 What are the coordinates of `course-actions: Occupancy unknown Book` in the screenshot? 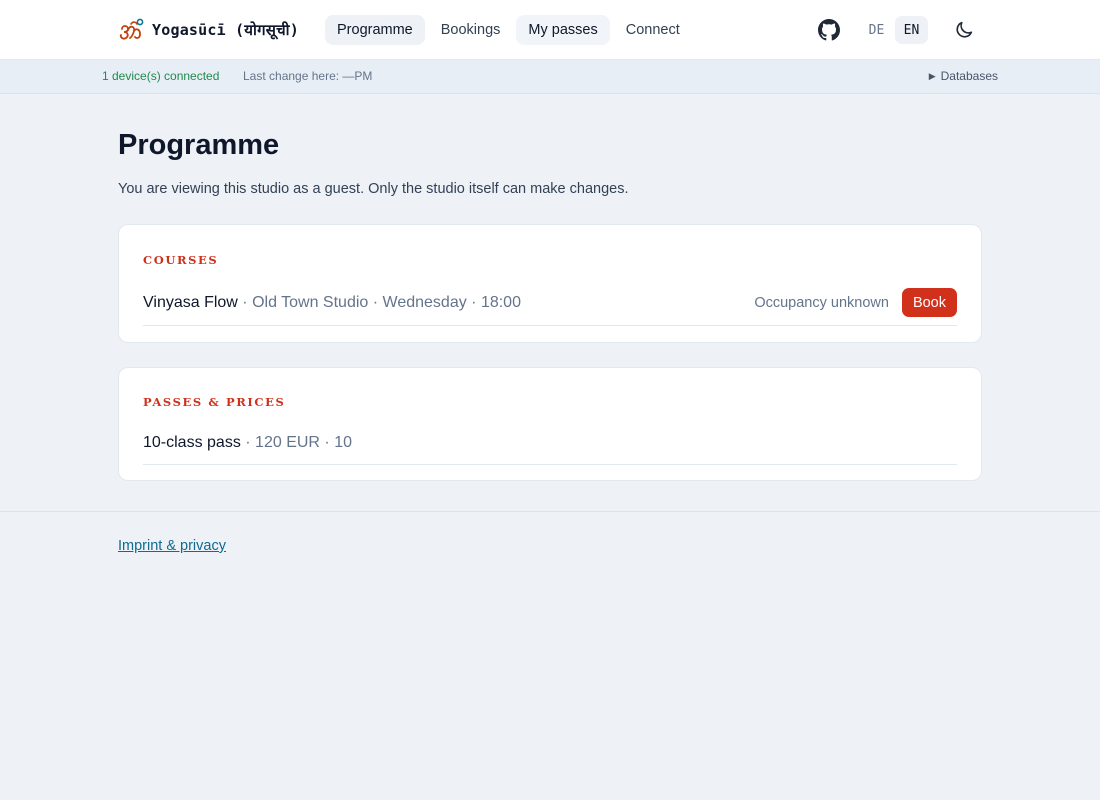 It's located at (855, 302).